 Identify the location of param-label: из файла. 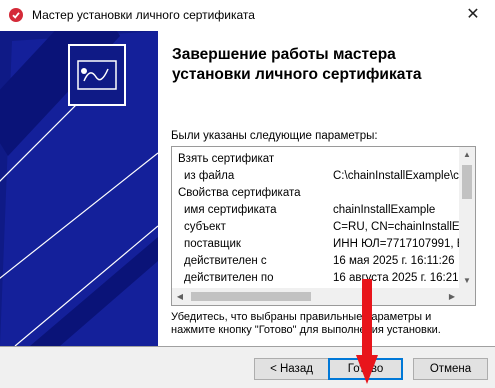
(209, 176).